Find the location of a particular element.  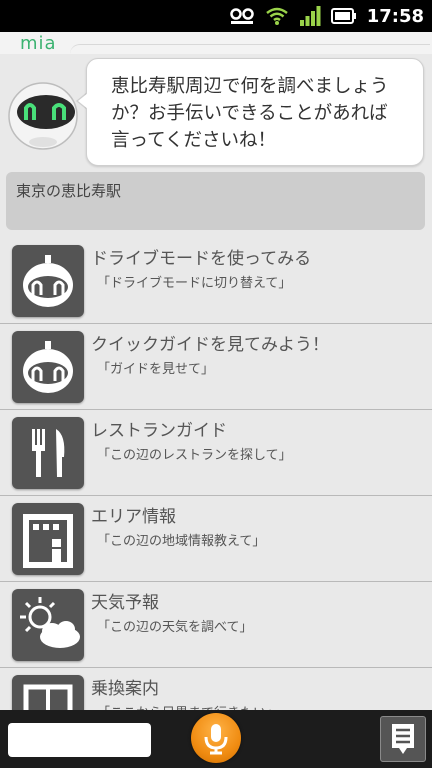

microphone-icon is located at coordinates (216, 739).